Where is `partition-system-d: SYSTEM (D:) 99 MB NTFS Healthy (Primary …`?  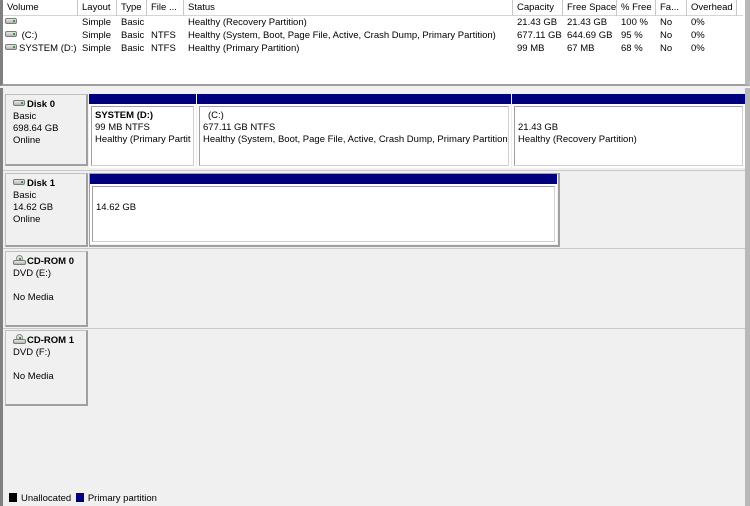
partition-system-d: SYSTEM (D:) 99 MB NTFS Healthy (Primary … is located at coordinates (142, 131).